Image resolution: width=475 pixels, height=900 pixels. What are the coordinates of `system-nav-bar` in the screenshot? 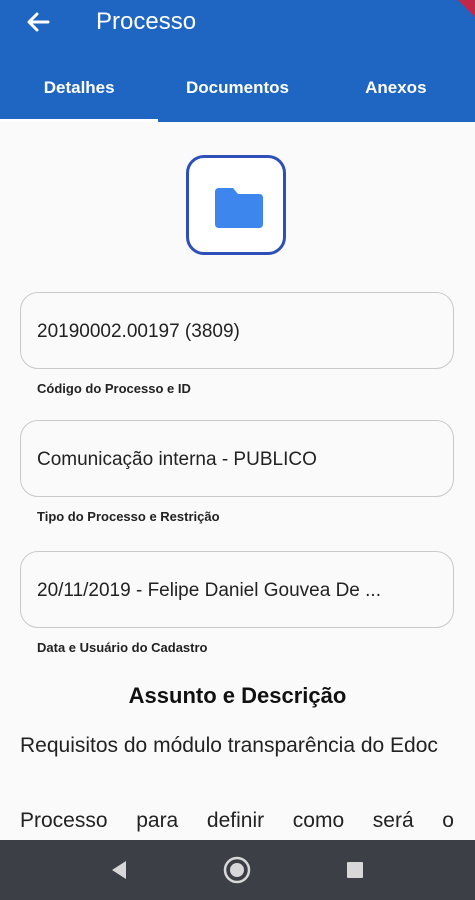 It's located at (237, 870).